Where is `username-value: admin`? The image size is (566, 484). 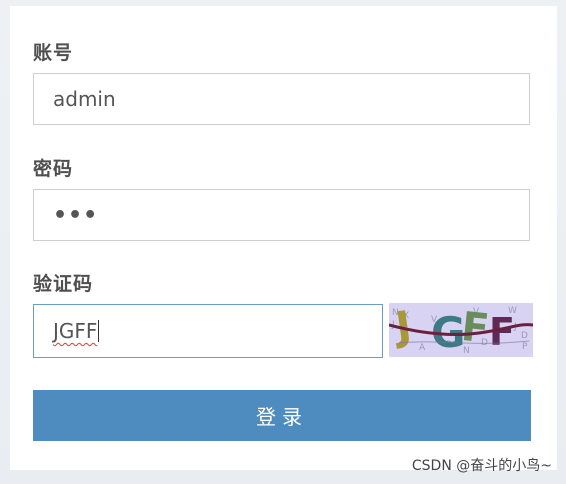
username-value: admin is located at coordinates (84, 99).